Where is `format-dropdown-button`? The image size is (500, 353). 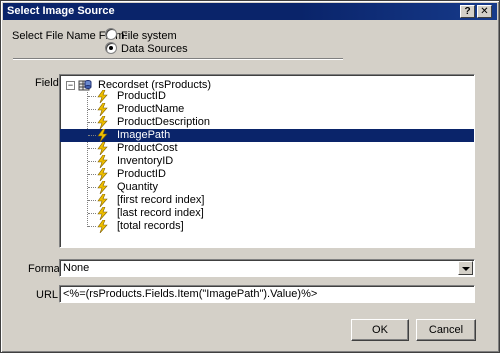
format-dropdown-button is located at coordinates (465, 268).